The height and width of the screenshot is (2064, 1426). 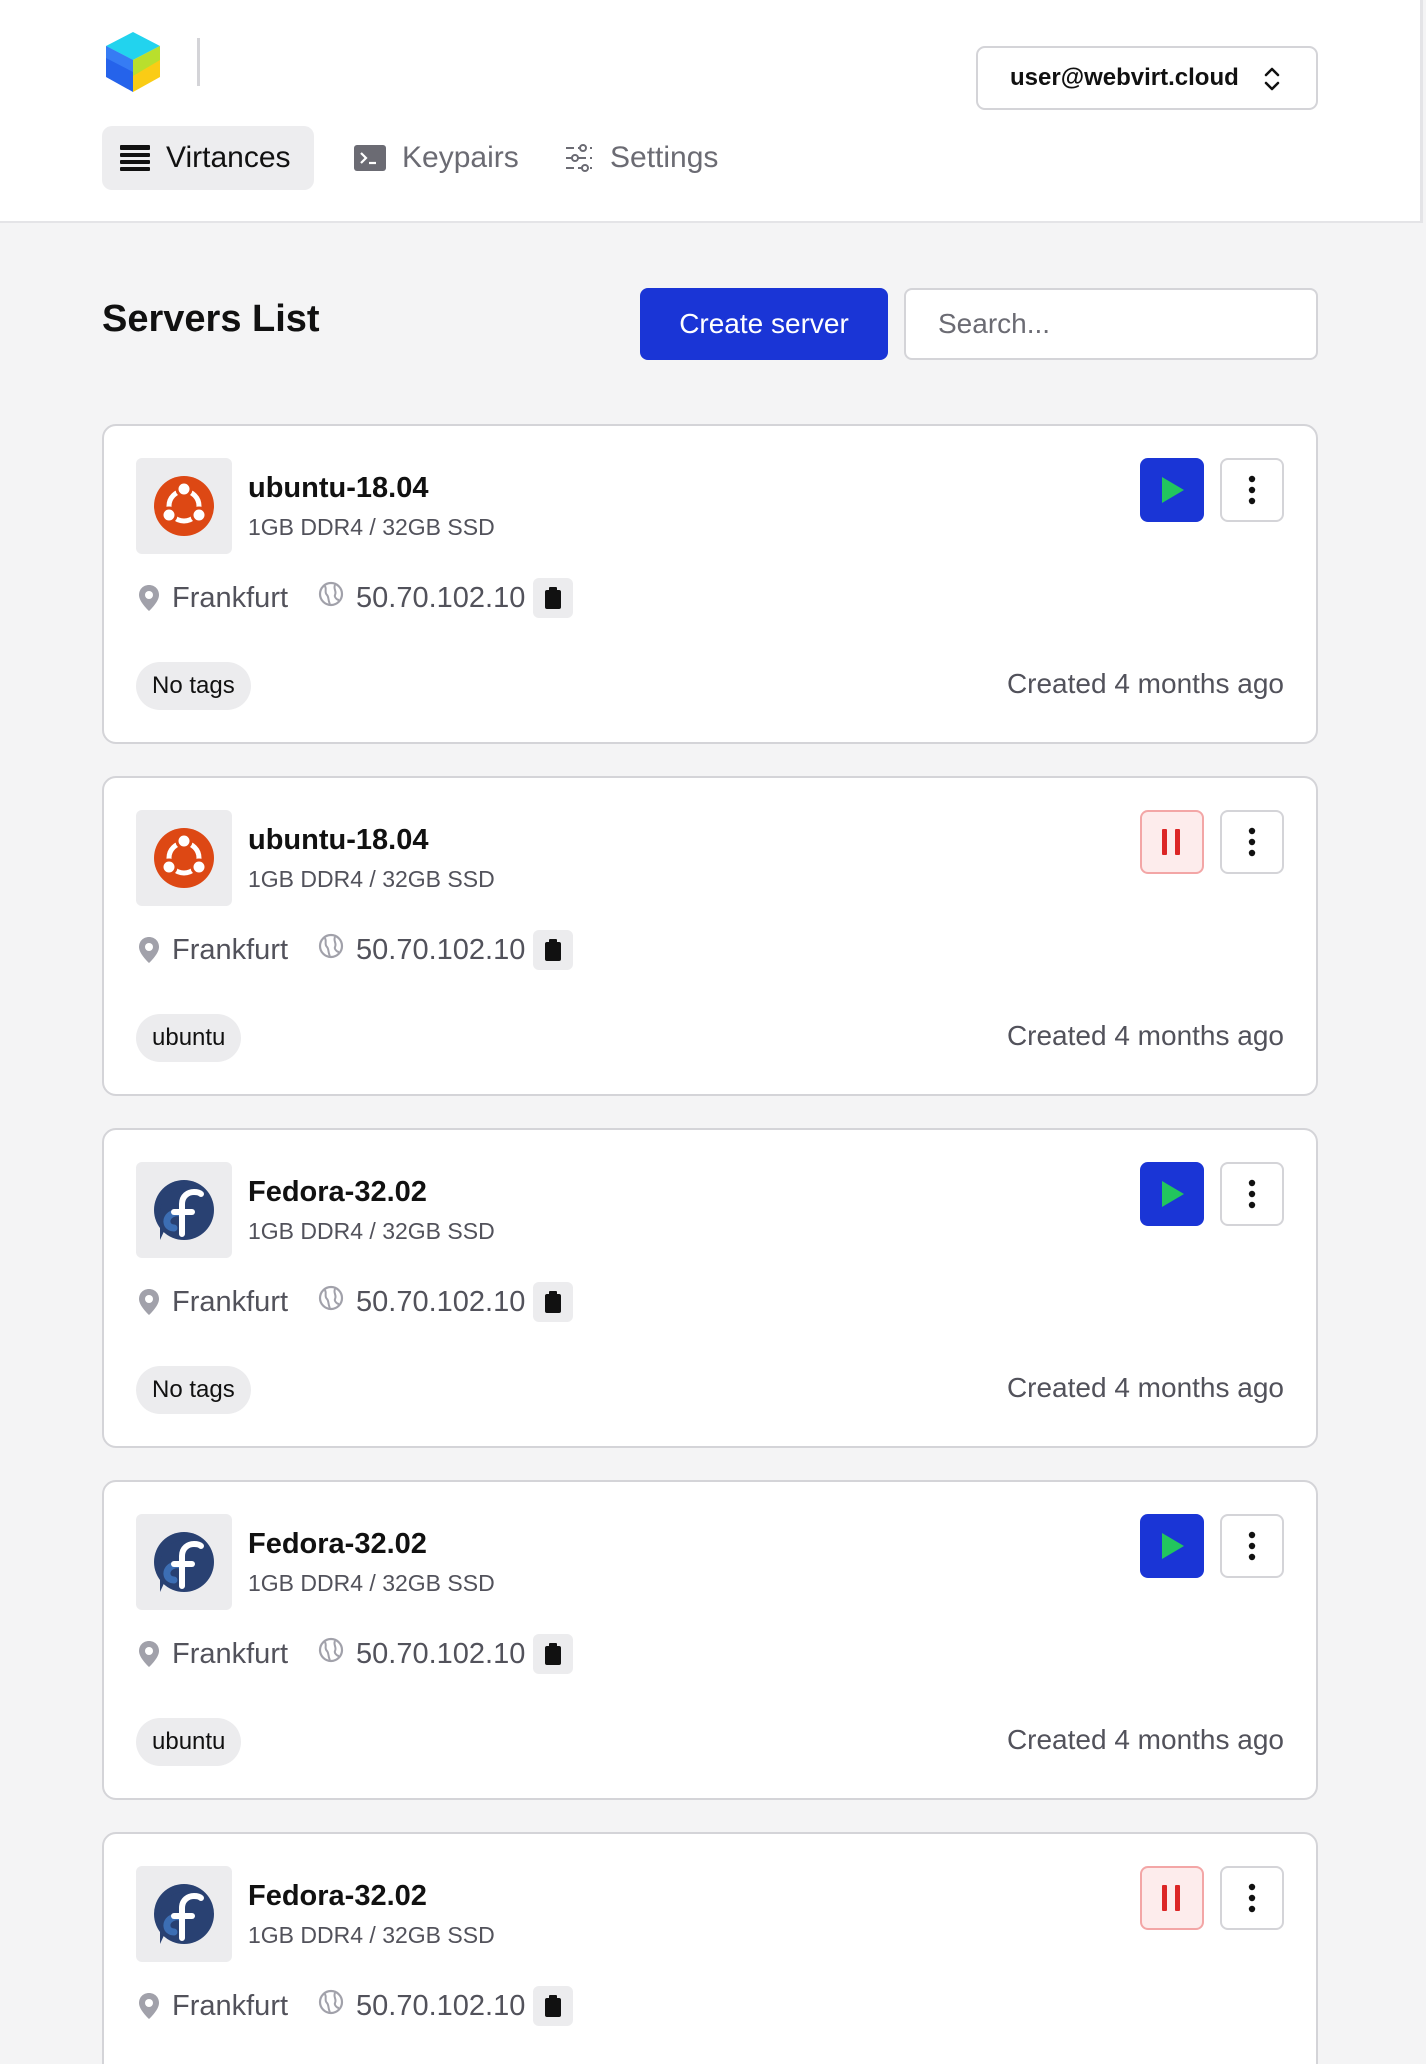 I want to click on main-nav: Virtances Keypairs Settings, so click(x=424, y=158).